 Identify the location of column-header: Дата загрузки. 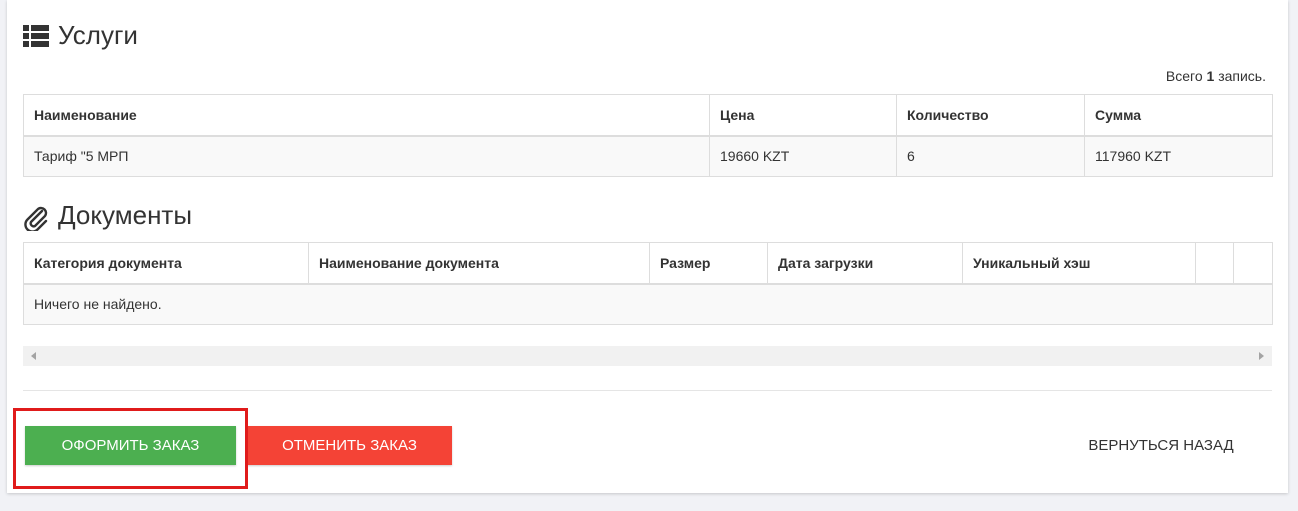
(865, 263).